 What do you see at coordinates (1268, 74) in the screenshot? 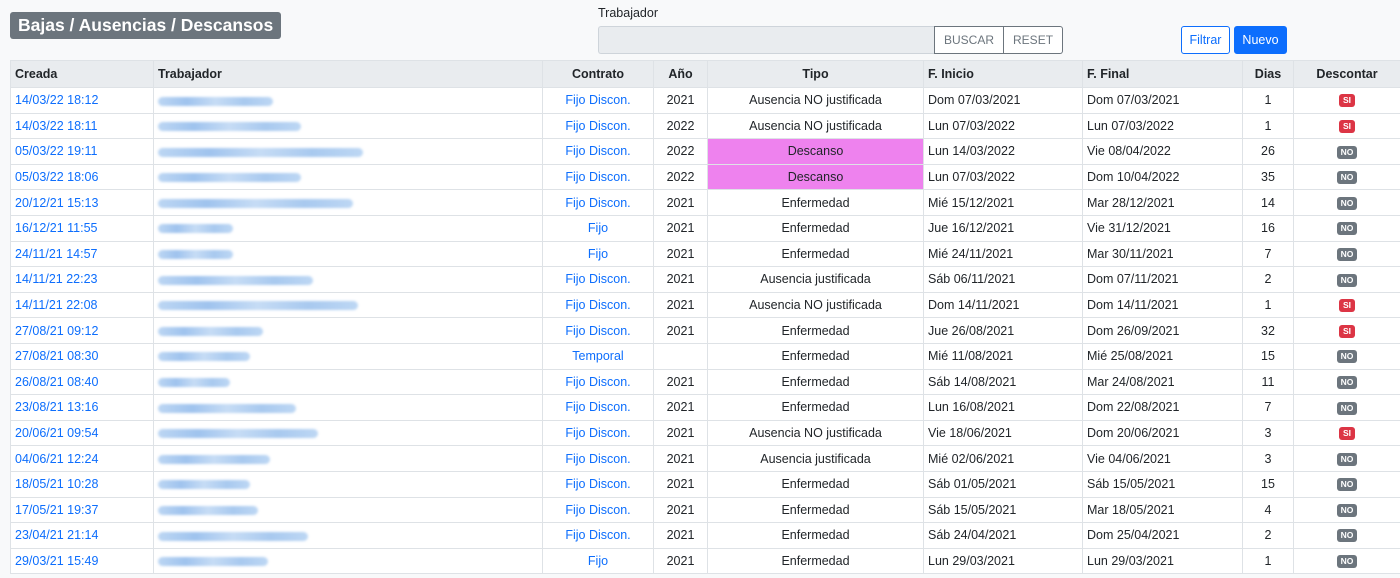
I see `column-header-dias: Dias` at bounding box center [1268, 74].